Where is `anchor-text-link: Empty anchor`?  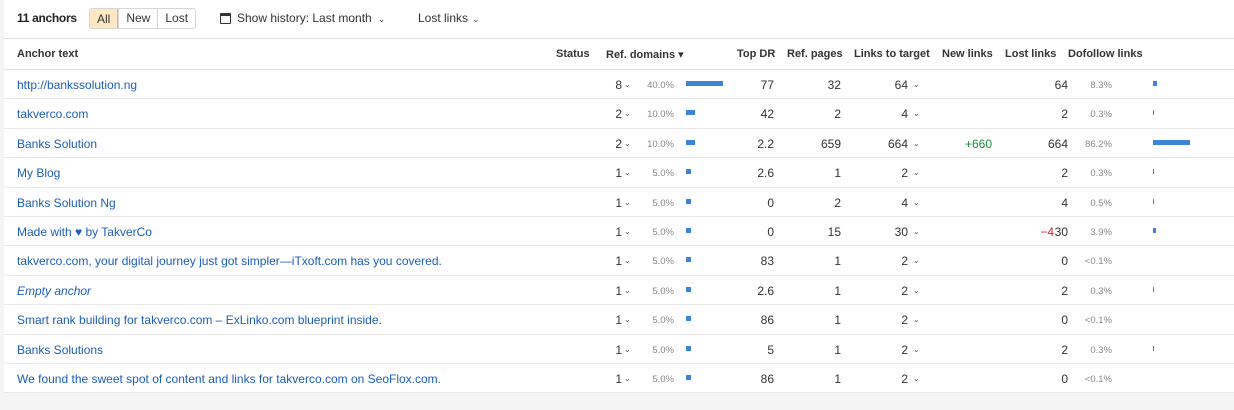 anchor-text-link: Empty anchor is located at coordinates (54, 291).